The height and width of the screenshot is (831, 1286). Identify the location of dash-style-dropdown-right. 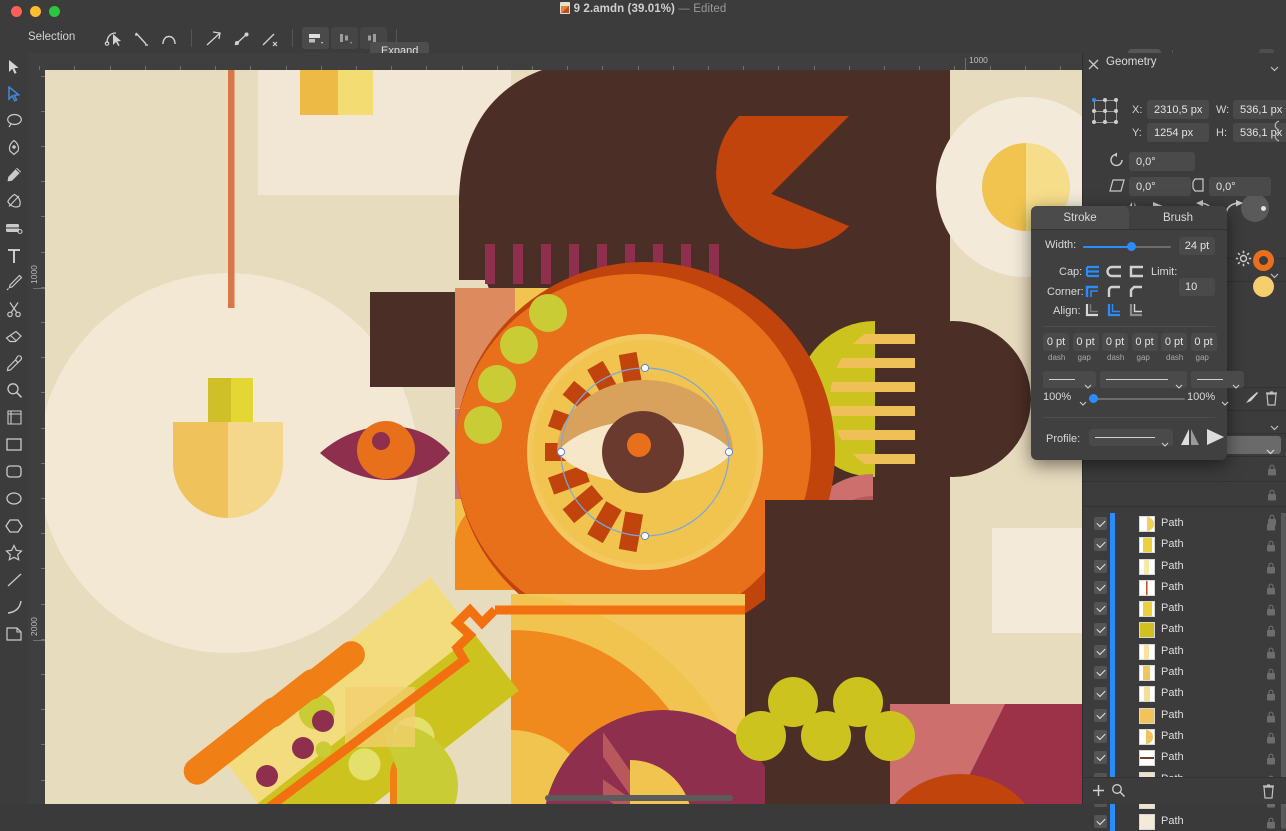
(1217, 380).